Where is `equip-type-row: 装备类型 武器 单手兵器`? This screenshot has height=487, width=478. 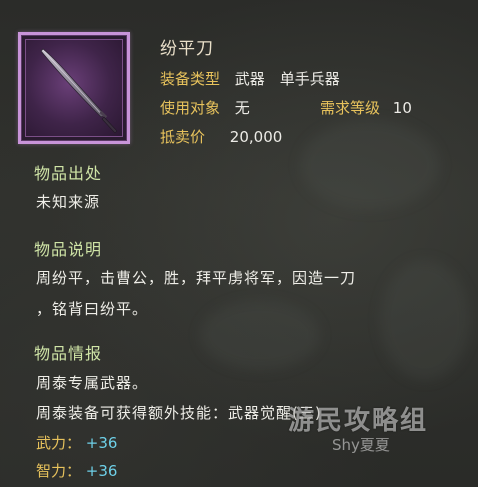
equip-type-row: 装备类型 武器 单手兵器 is located at coordinates (250, 78).